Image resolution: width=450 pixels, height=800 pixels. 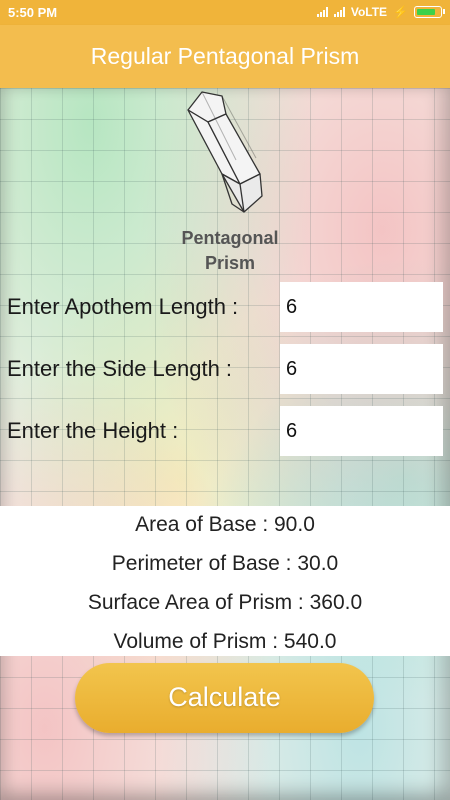 I want to click on height-label: Enter the Height :, so click(x=93, y=430).